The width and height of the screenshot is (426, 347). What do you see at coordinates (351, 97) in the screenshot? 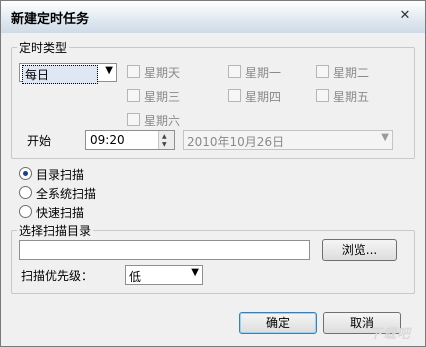
I see `weekday-label: 星期五` at bounding box center [351, 97].